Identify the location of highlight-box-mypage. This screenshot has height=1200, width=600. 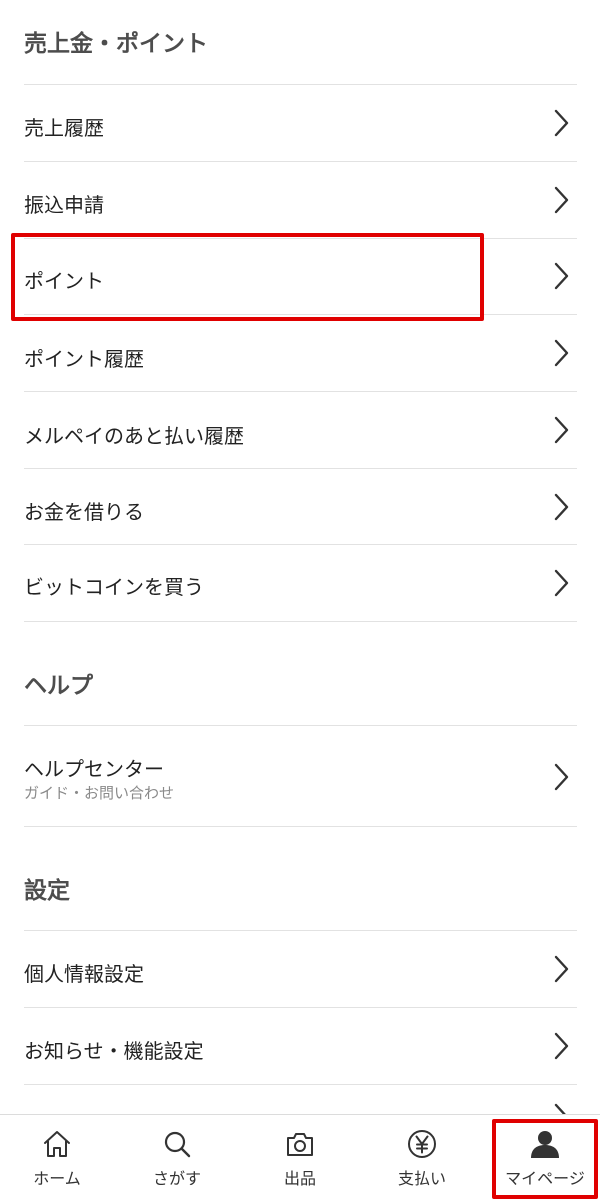
(545, 1159).